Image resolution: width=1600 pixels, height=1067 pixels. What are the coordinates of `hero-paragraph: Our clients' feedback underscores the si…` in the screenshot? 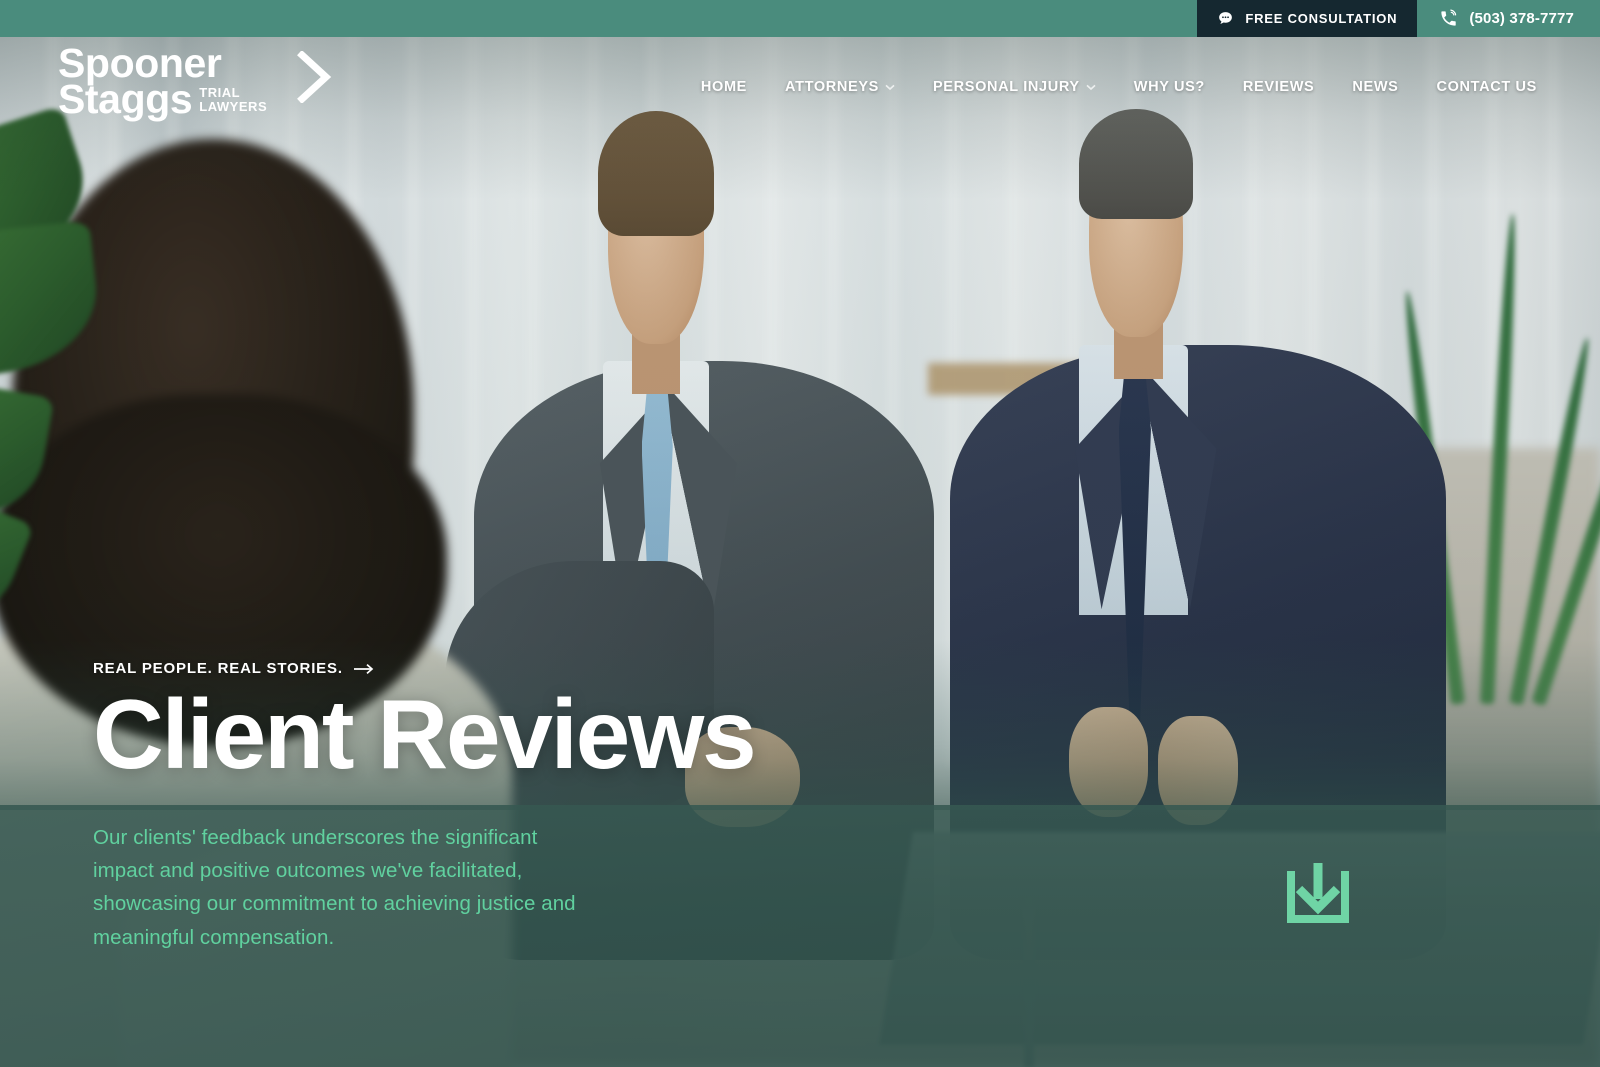 It's located at (334, 887).